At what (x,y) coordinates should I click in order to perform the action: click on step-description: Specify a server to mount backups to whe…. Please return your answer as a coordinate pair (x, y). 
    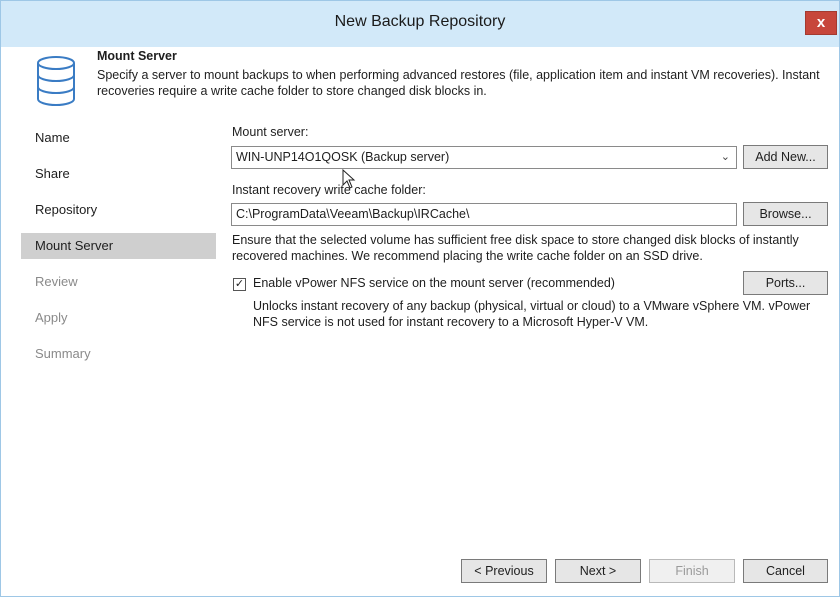
    Looking at the image, I should click on (458, 83).